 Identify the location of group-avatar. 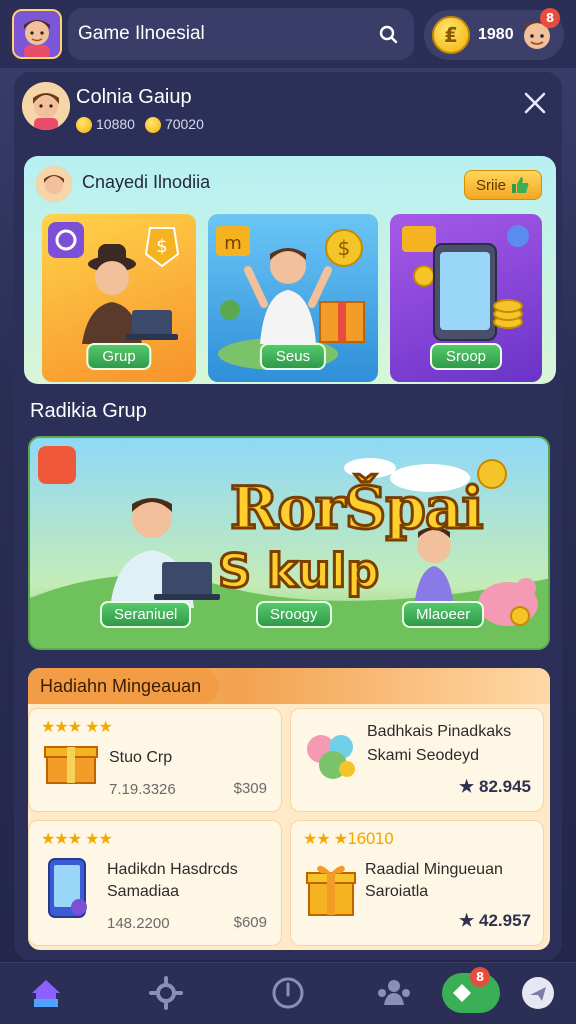
(46, 106).